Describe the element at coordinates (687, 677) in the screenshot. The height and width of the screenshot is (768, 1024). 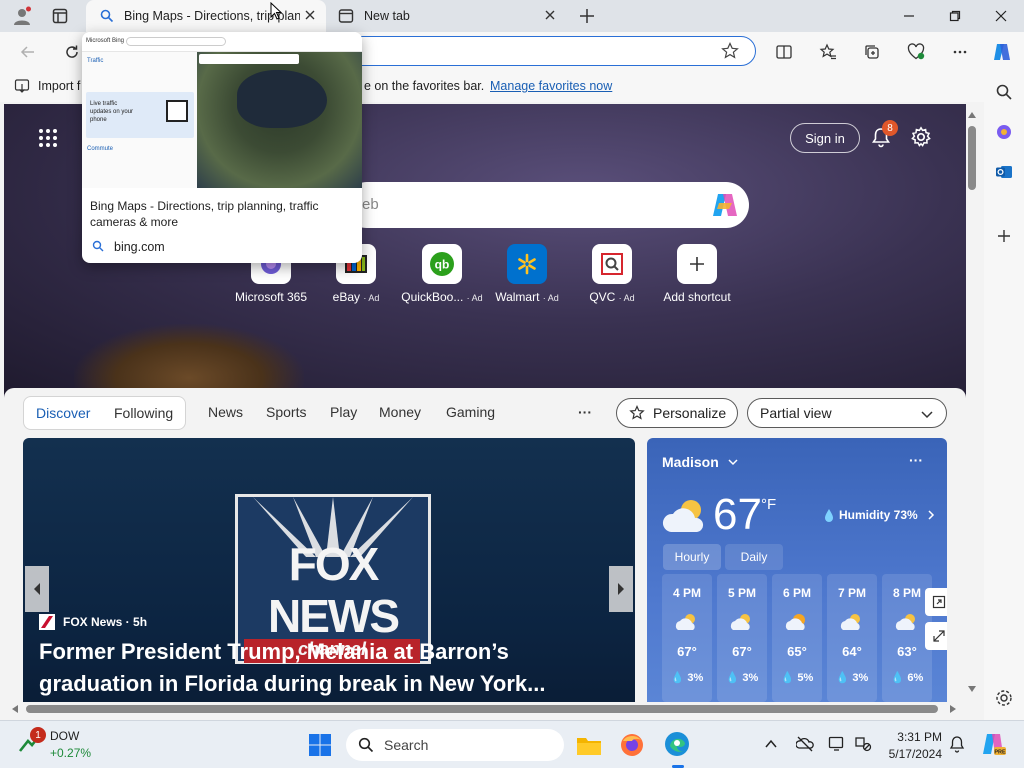
I see `forecast-precipitation: 💧 3%` at that location.